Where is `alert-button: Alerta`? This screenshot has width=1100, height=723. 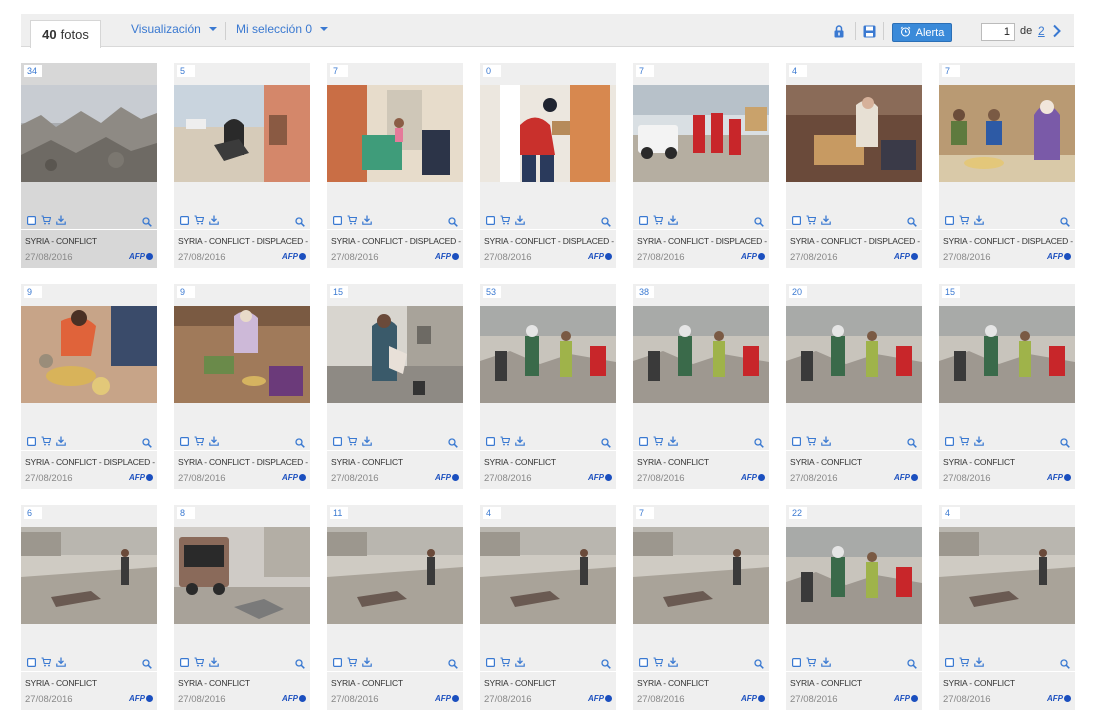 alert-button: Alerta is located at coordinates (922, 32).